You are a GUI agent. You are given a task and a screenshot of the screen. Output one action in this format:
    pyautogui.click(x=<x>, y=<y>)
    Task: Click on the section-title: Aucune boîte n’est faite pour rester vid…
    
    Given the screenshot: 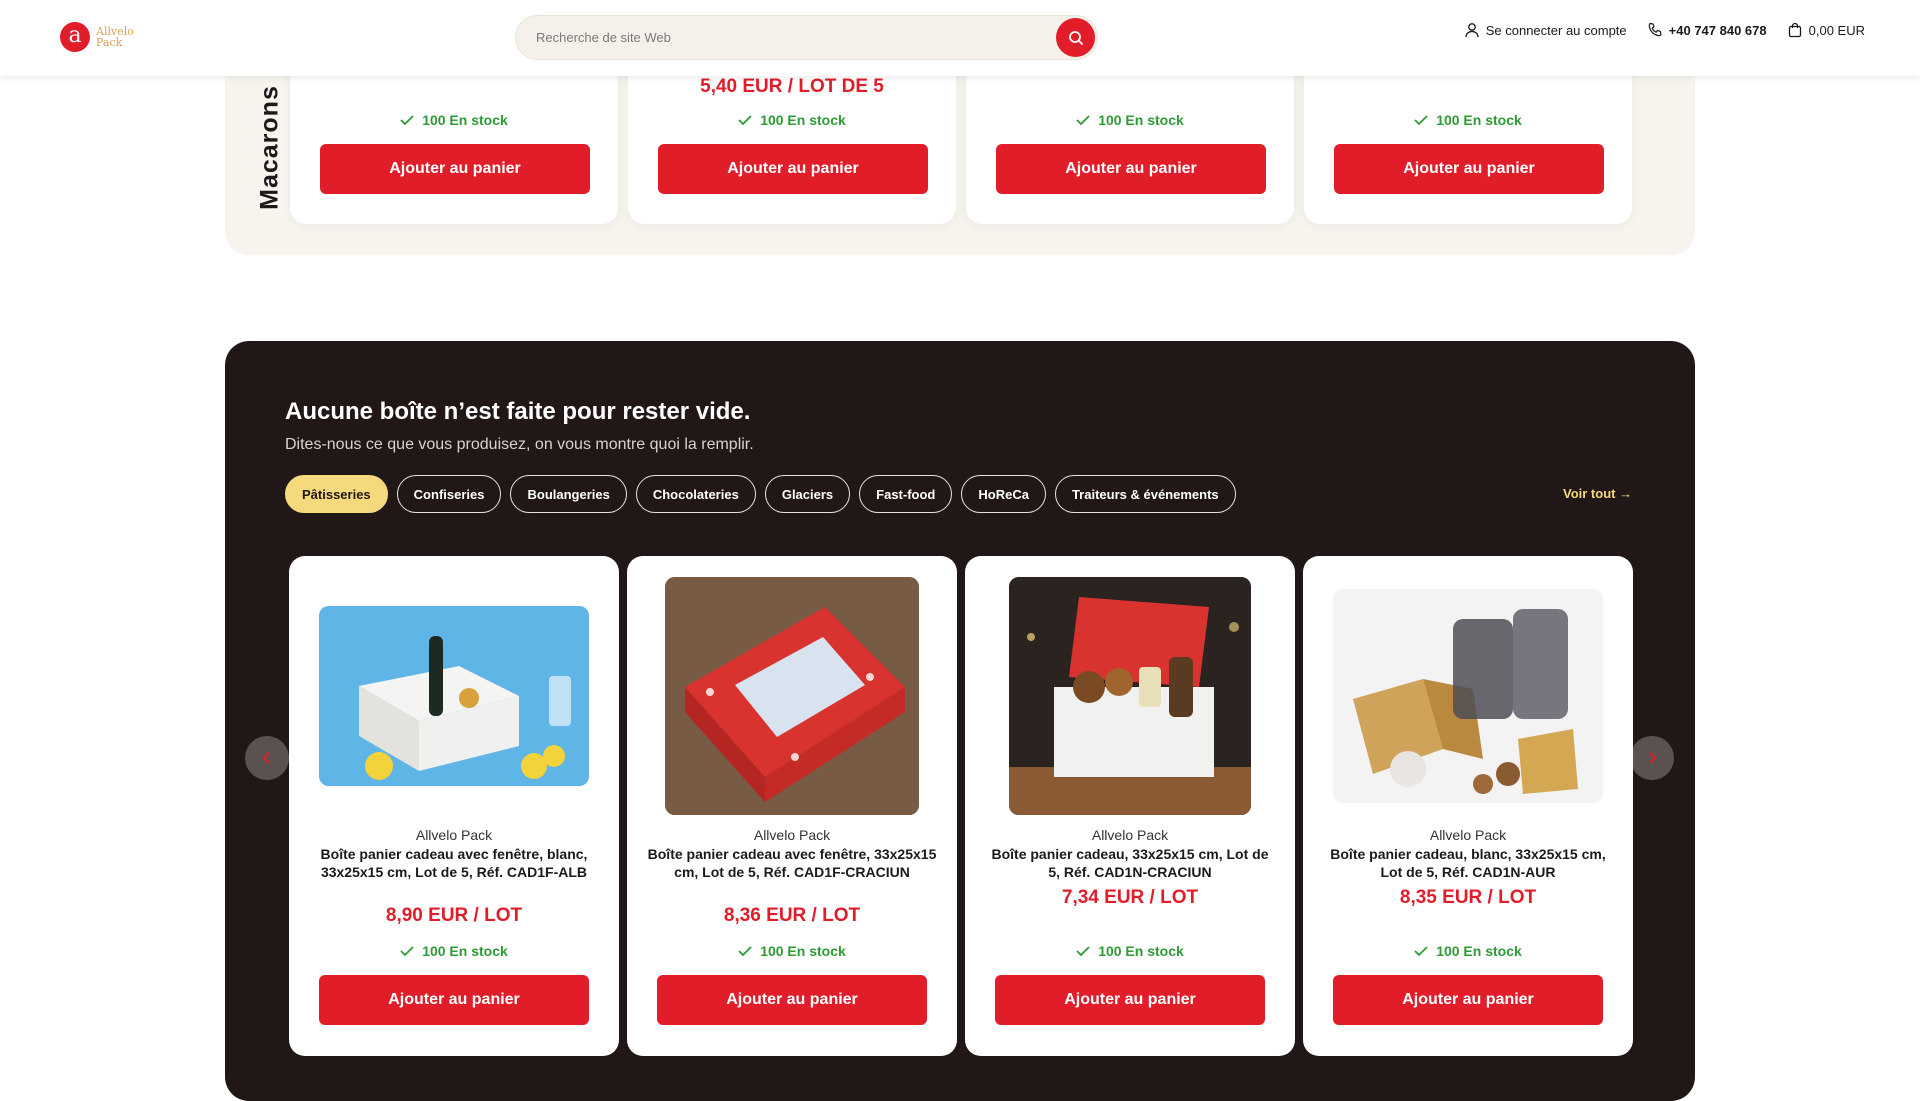 What is the action you would take?
    pyautogui.click(x=518, y=411)
    